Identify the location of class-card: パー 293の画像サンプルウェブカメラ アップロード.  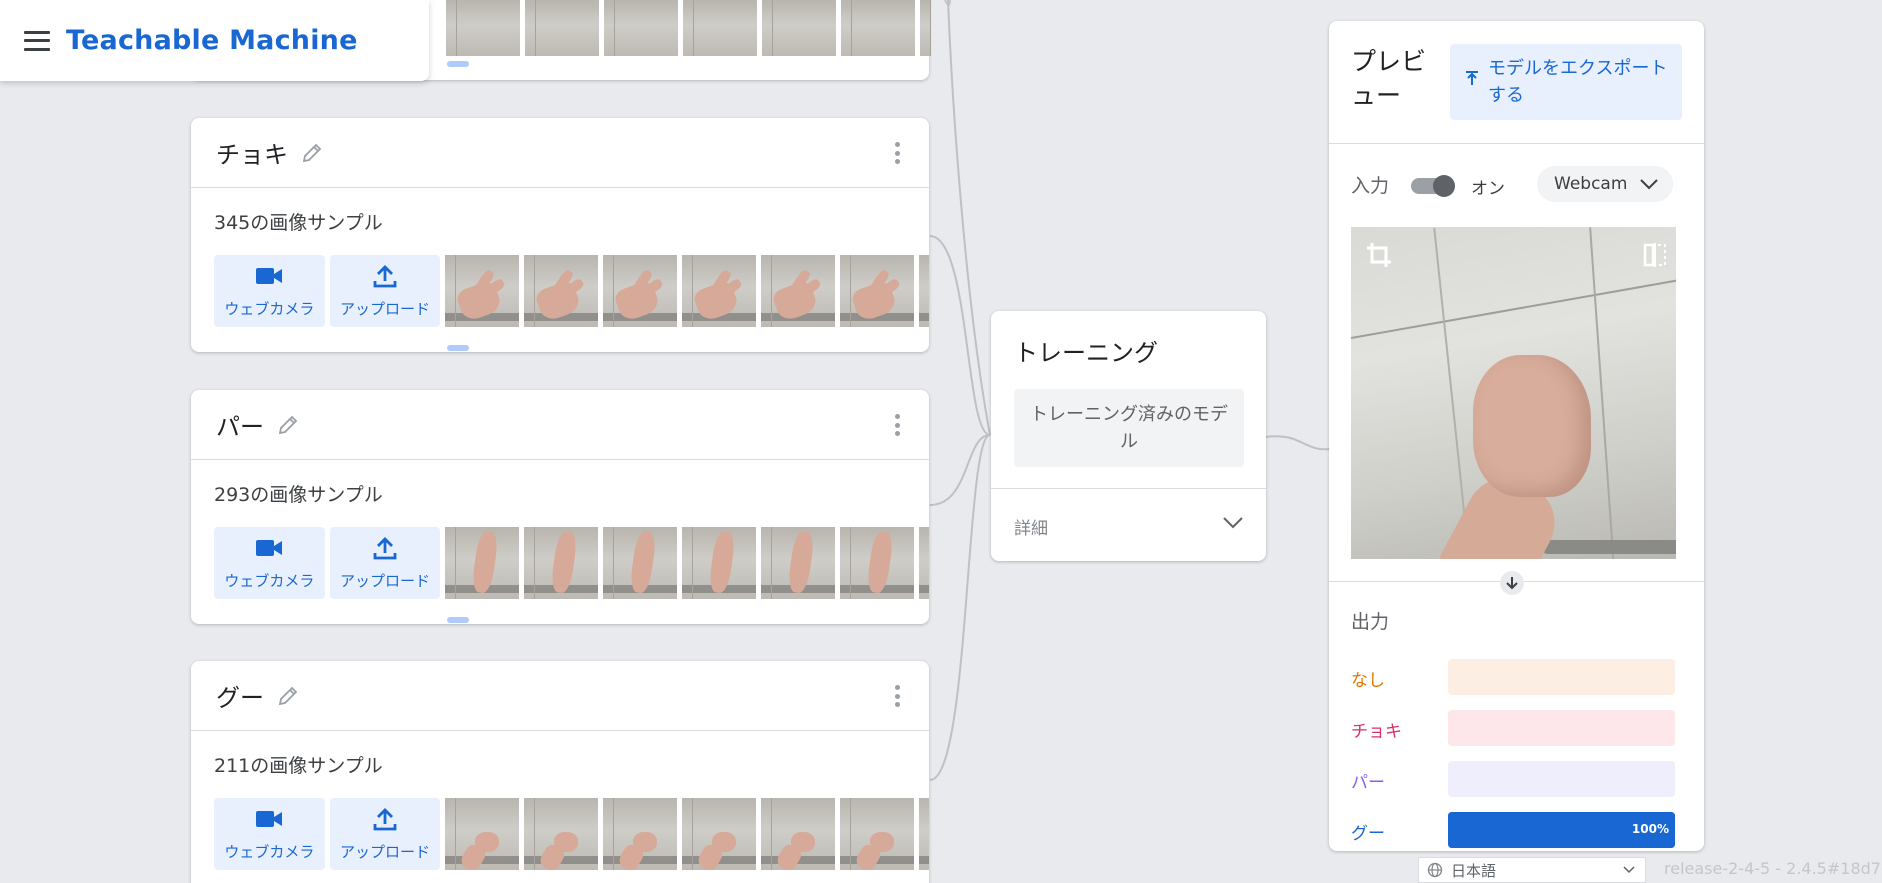
(560, 507).